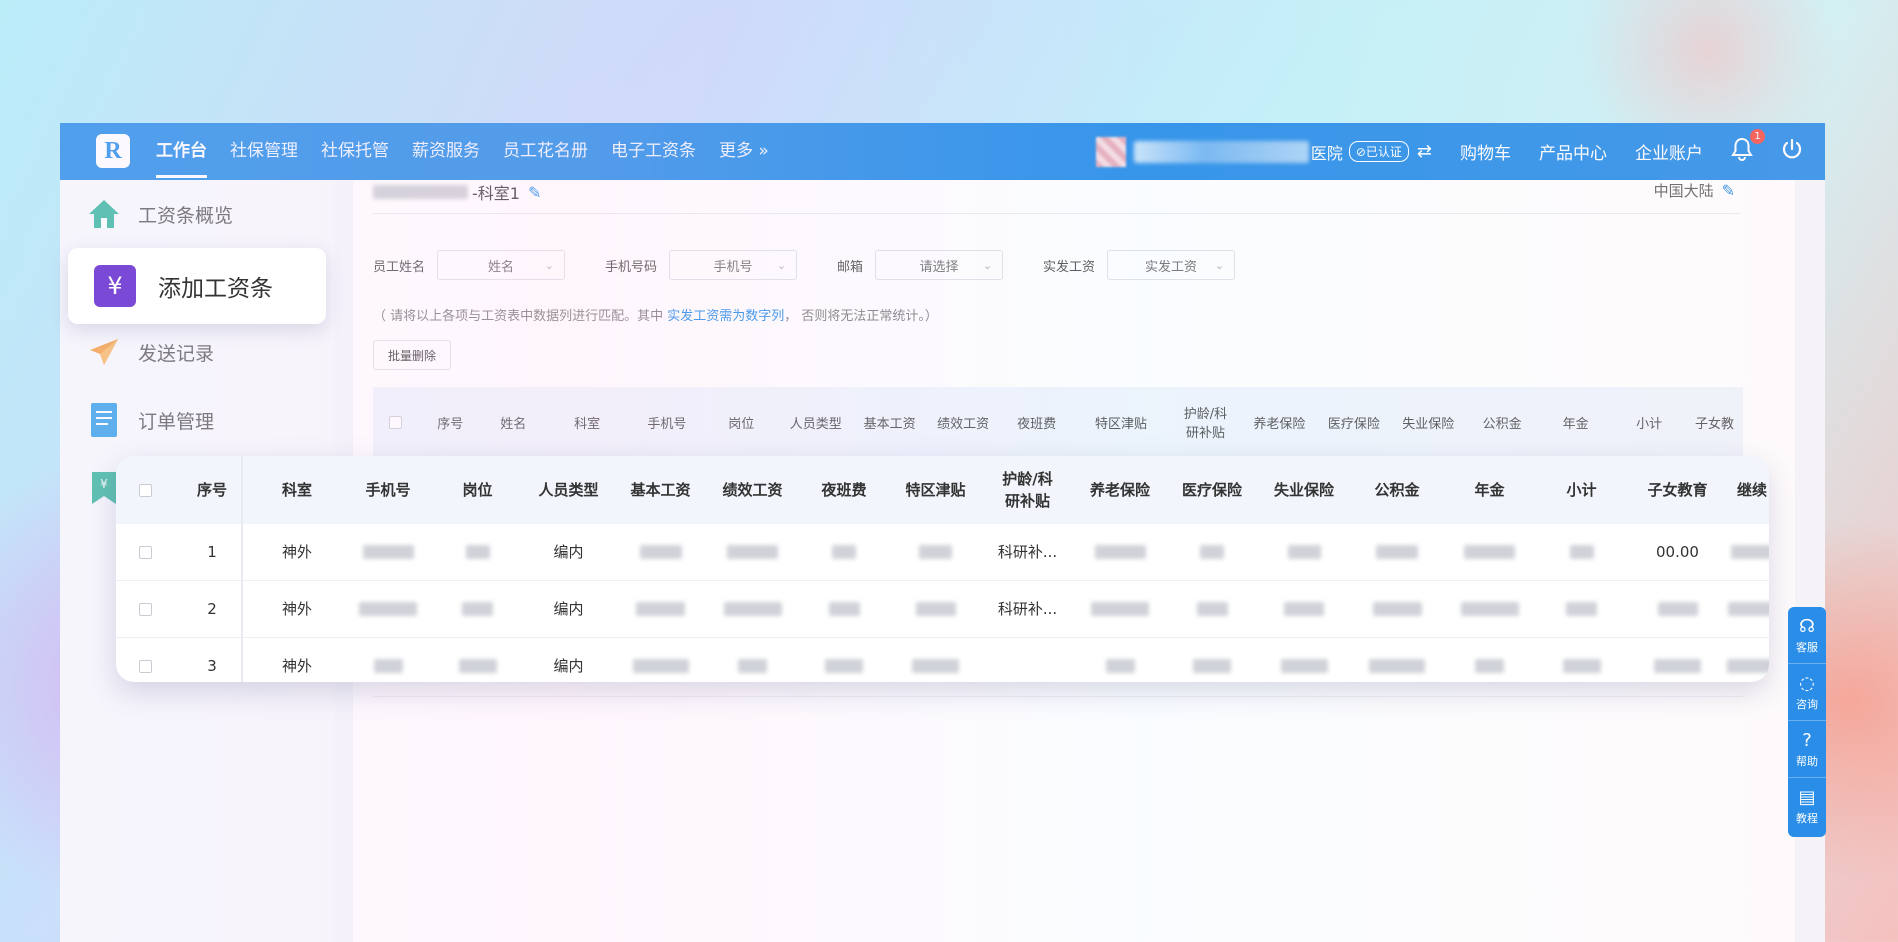 This screenshot has height=942, width=1898. What do you see at coordinates (752, 490) in the screenshot?
I see `column-header: 绩效工资` at bounding box center [752, 490].